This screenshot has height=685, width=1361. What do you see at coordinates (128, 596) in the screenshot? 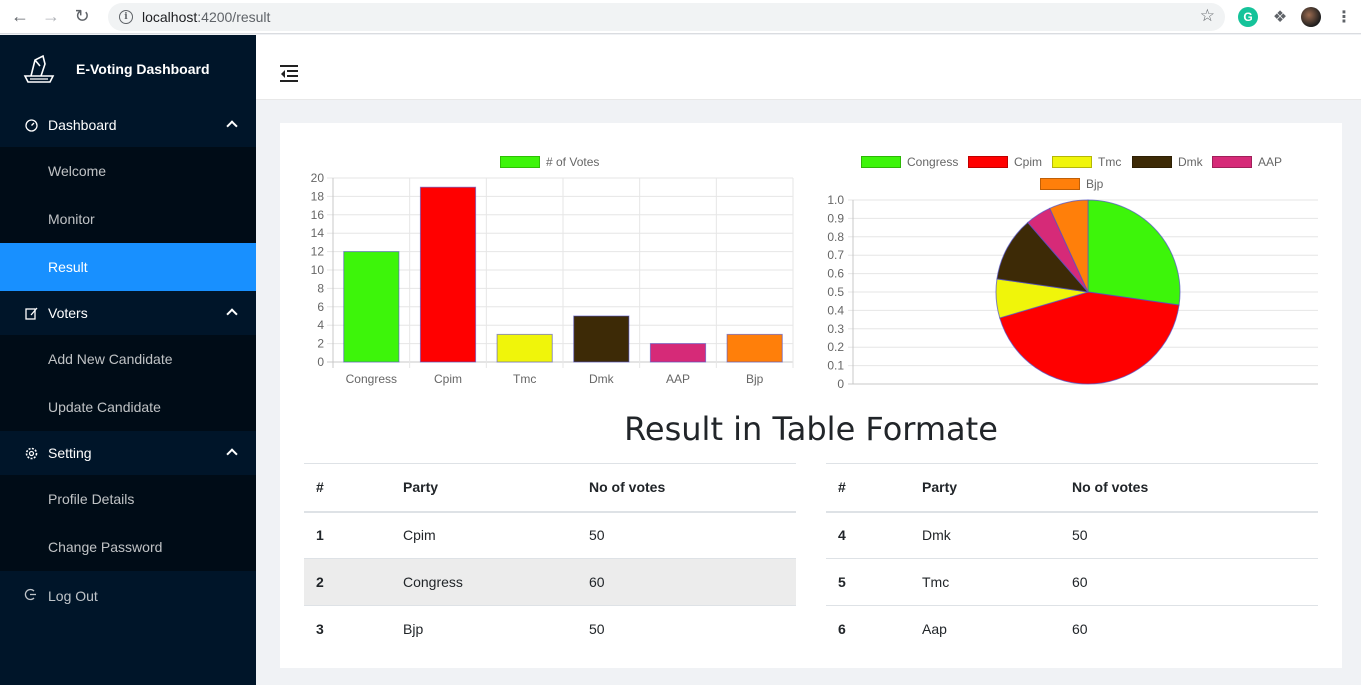
I see `logout-button: Log Out` at bounding box center [128, 596].